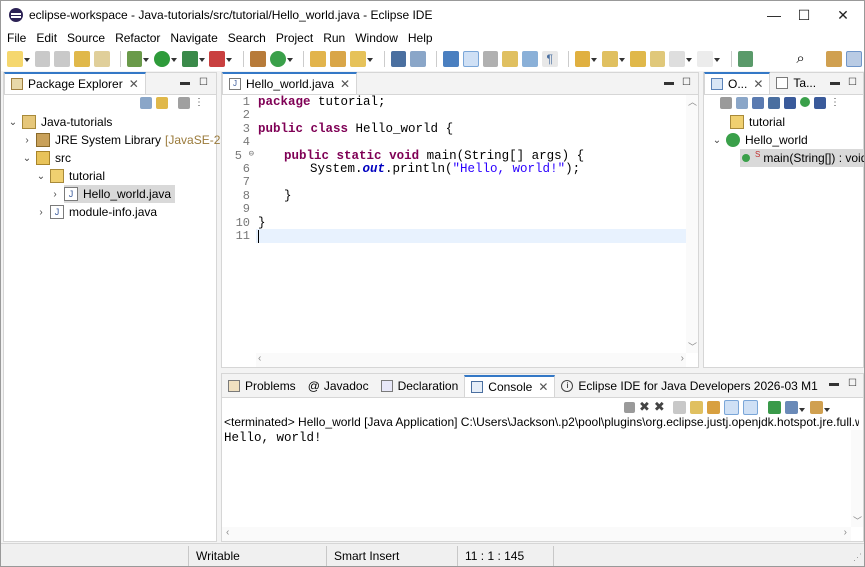 This screenshot has height=567, width=865. I want to click on menu-help: Help, so click(420, 38).